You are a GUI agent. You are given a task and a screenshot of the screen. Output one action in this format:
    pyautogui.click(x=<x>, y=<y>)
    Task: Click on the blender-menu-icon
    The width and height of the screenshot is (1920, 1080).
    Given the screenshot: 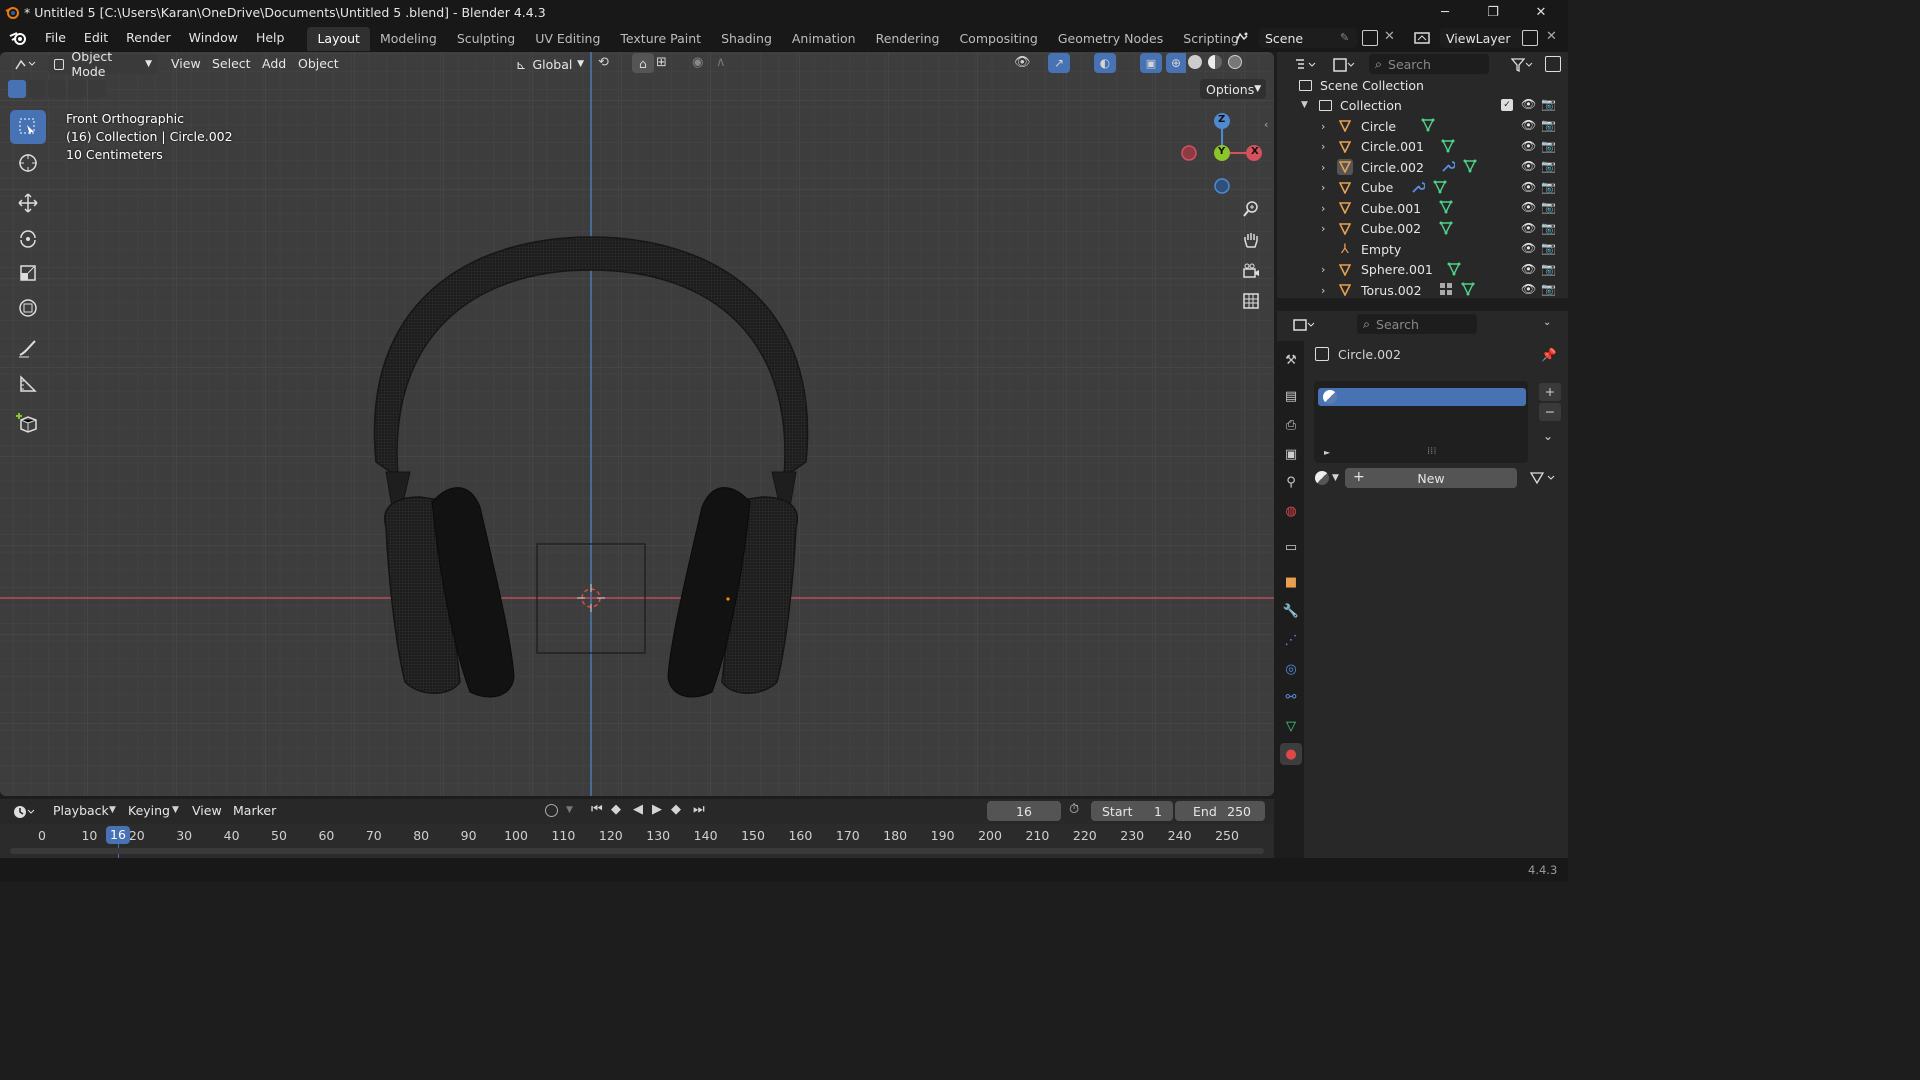 What is the action you would take?
    pyautogui.click(x=18, y=38)
    